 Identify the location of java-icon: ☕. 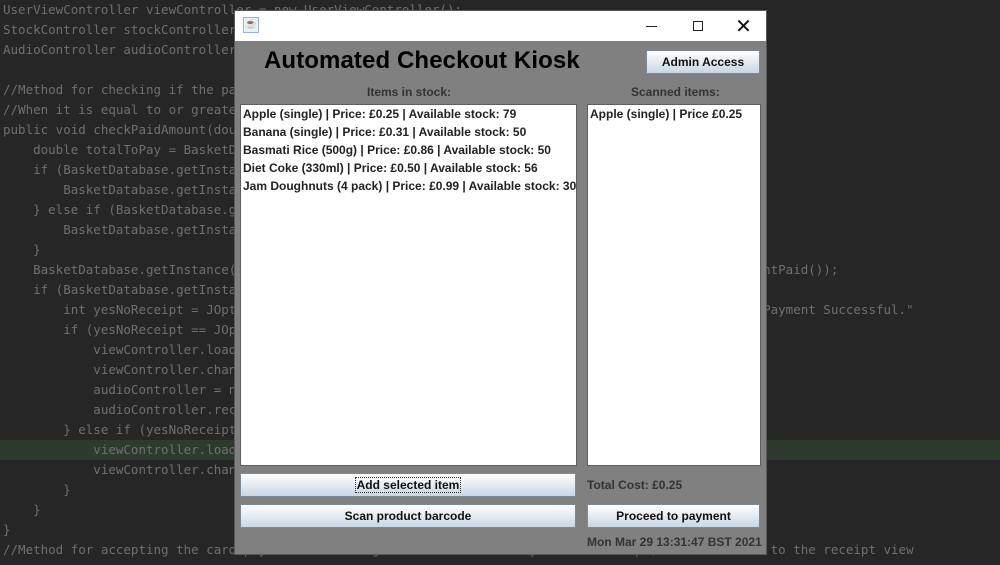
(251, 25).